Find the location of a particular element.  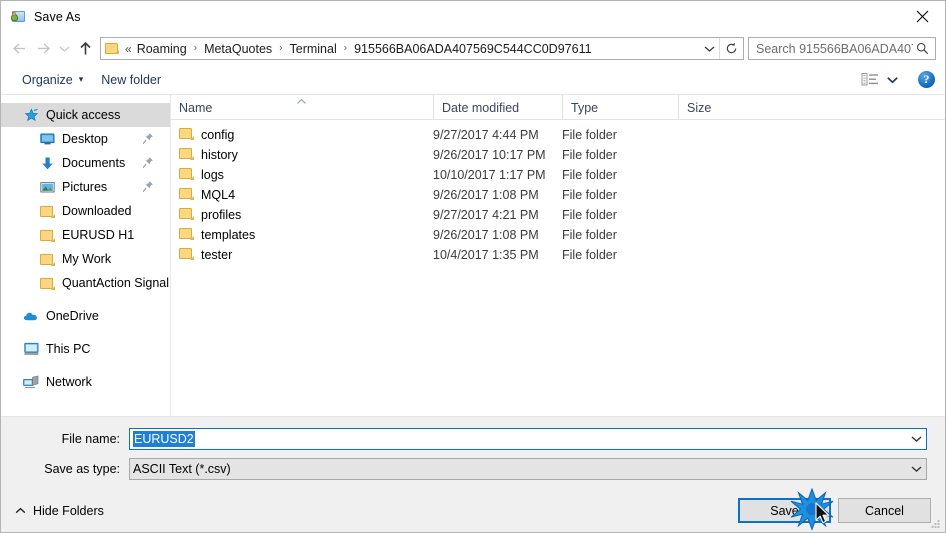

up-arrow-icon is located at coordinates (85, 47).